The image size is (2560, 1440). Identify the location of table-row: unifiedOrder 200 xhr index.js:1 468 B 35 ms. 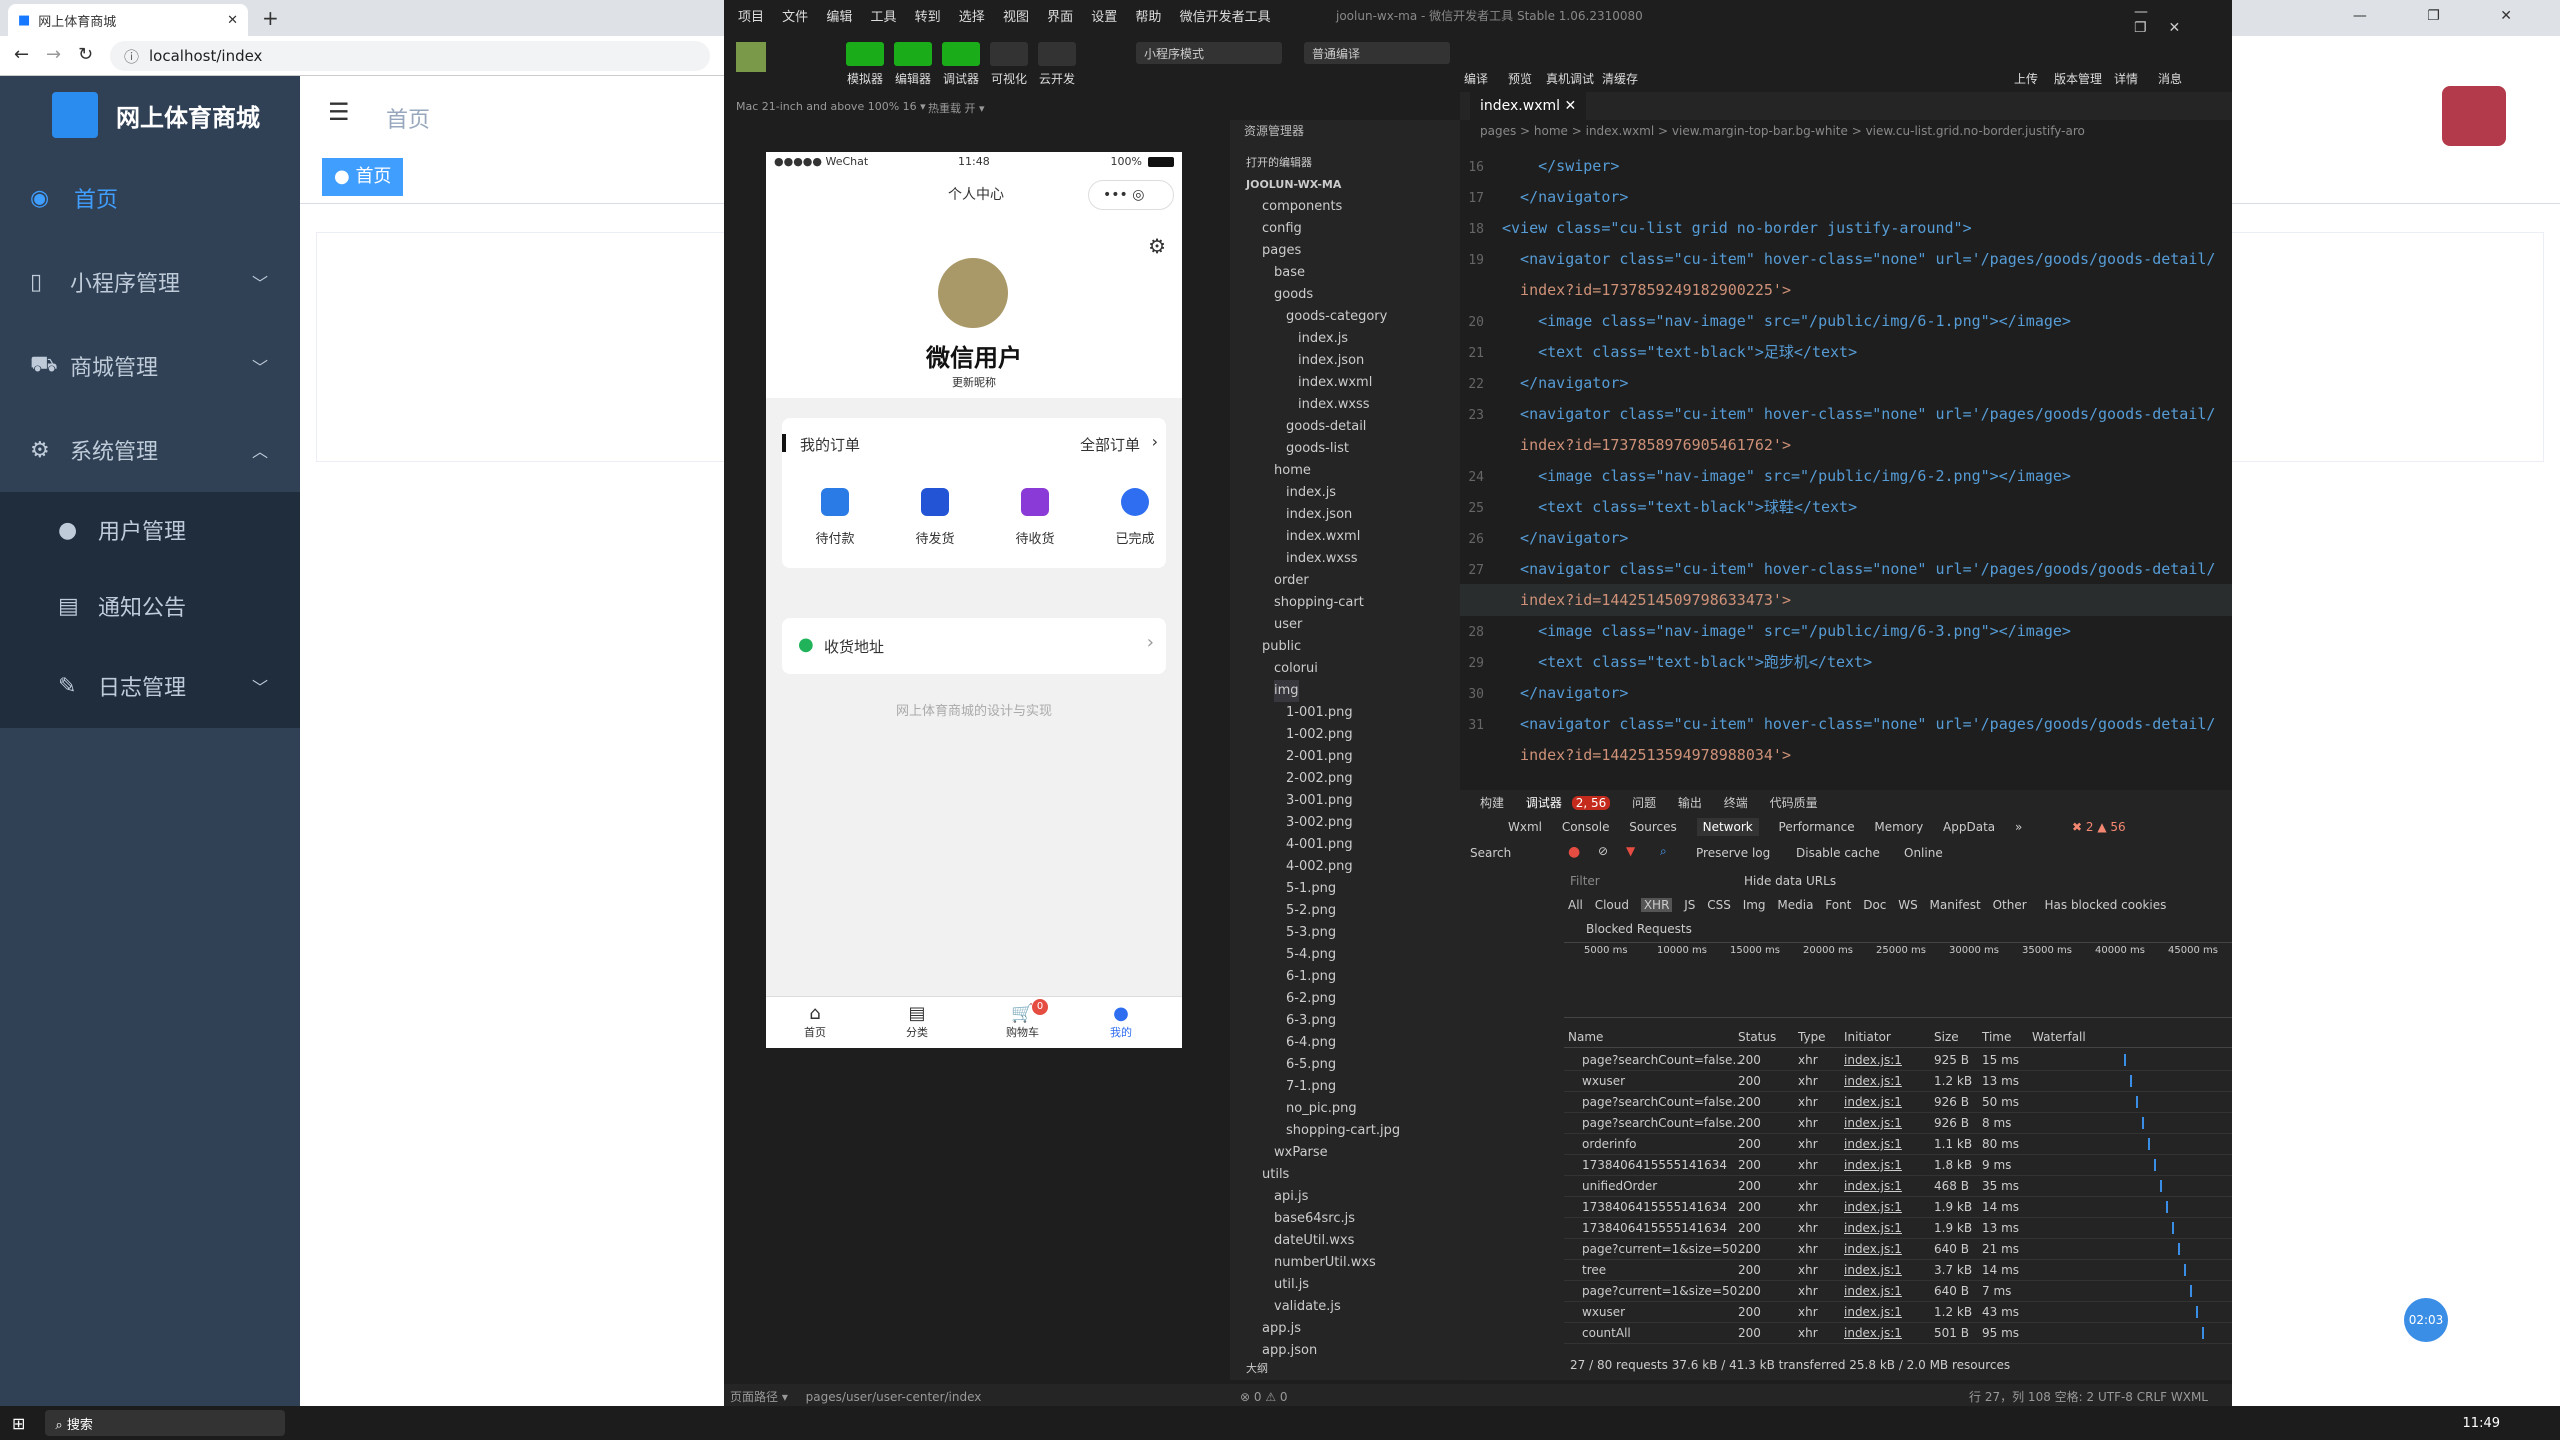
(1898, 1186).